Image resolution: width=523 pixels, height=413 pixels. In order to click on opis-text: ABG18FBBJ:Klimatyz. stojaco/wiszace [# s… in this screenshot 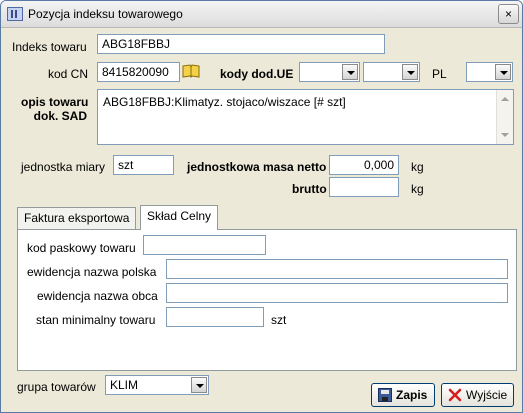, I will do `click(224, 102)`.